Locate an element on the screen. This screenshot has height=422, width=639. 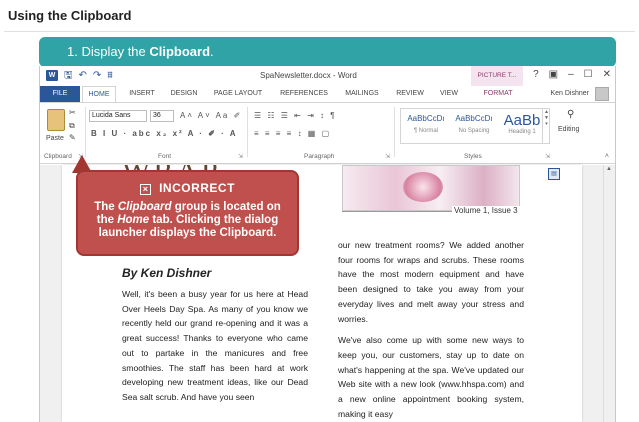
tab-home: HOME is located at coordinates (99, 94).